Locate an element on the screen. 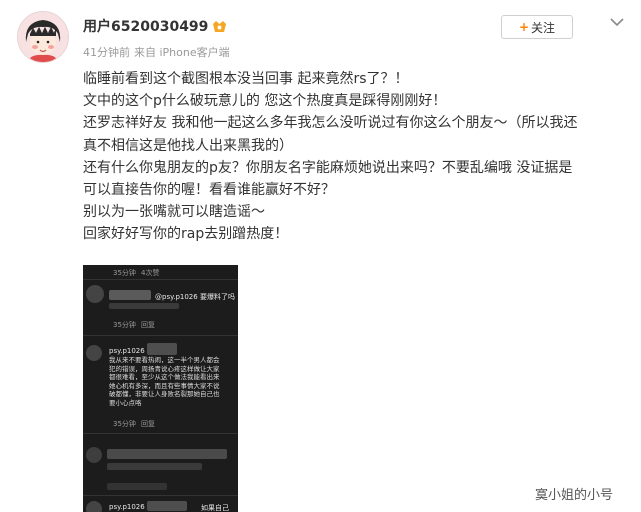 The image size is (641, 512). post-line: 真不相信这是他找人出来黑我的） is located at coordinates (188, 145).